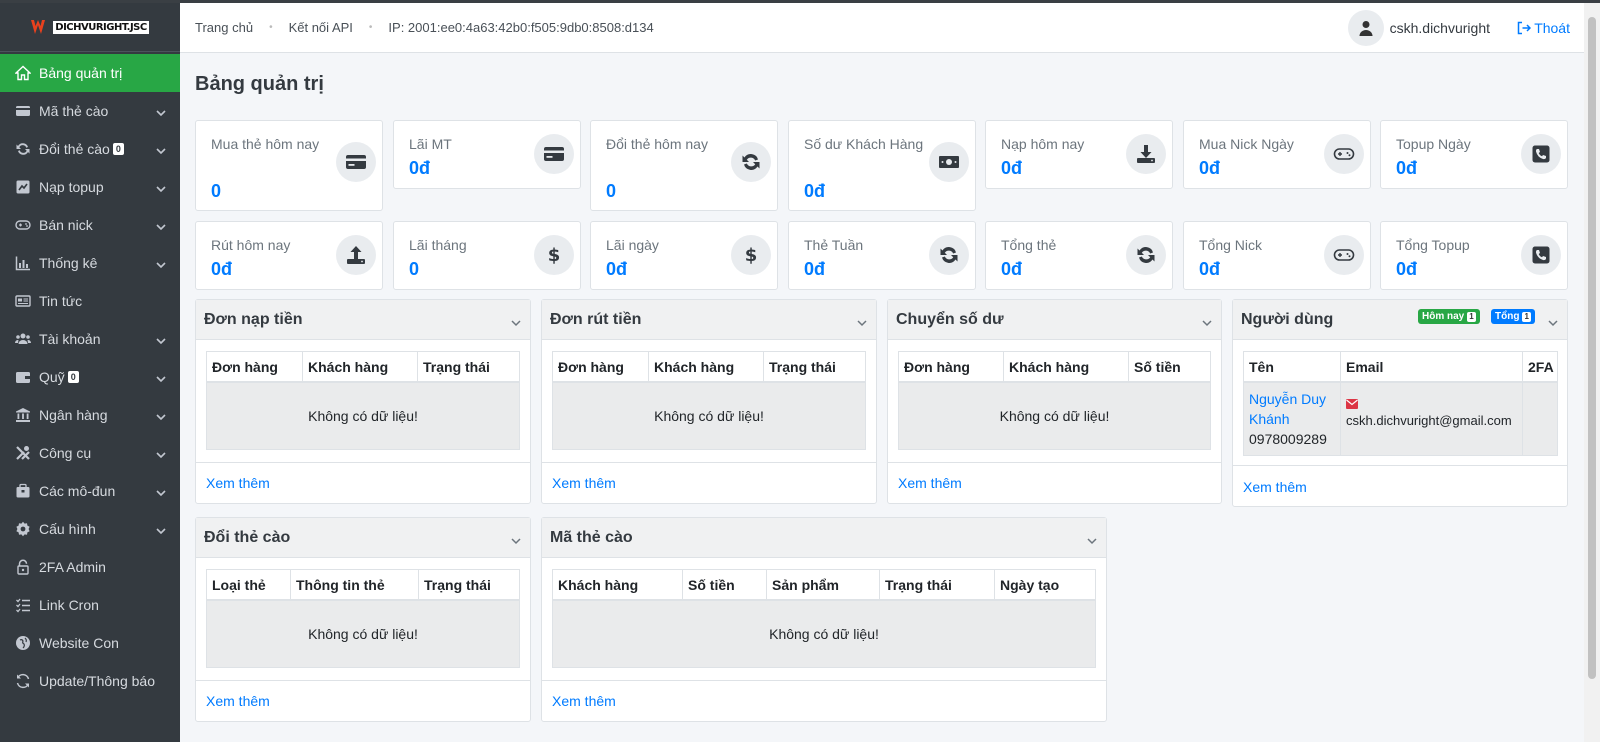 This screenshot has width=1600, height=742. I want to click on sidebar-item-website-con: Website Con, so click(90, 643).